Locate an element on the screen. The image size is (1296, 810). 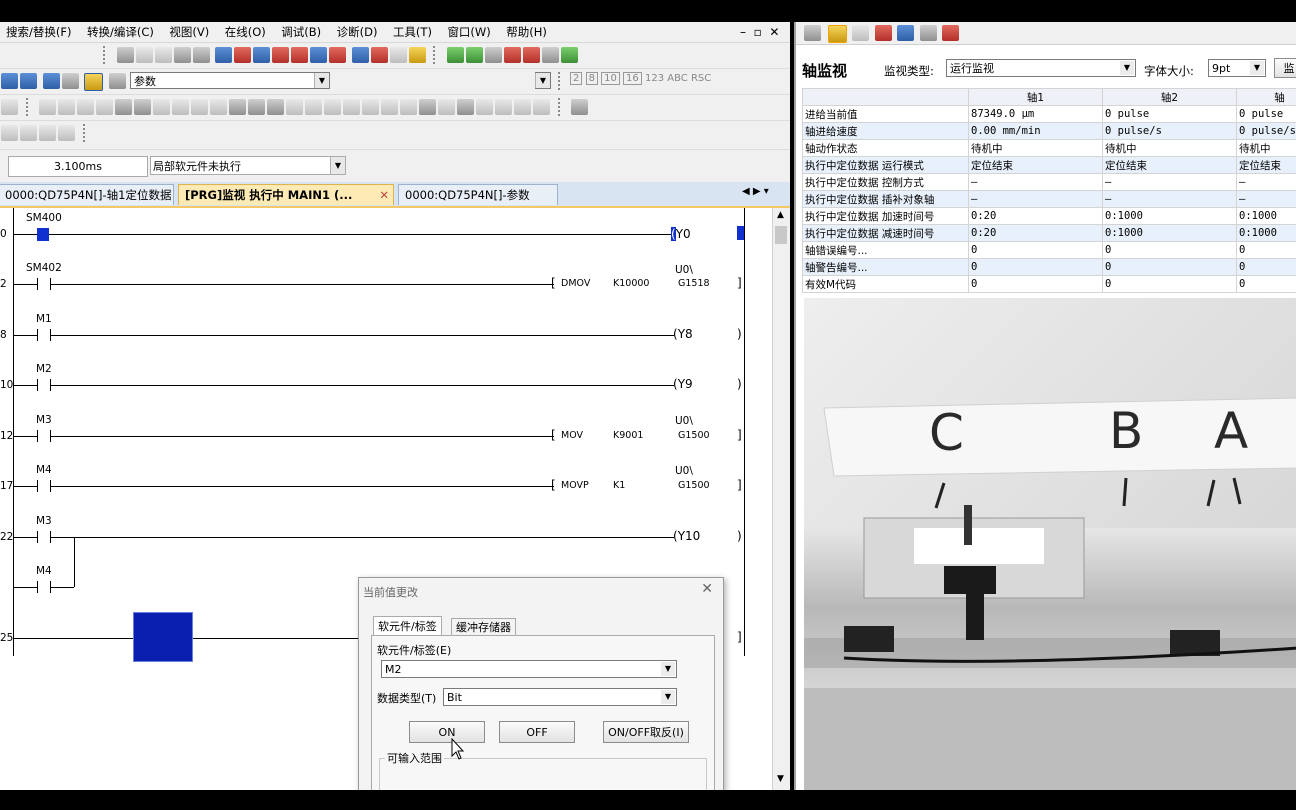
contact-sm400-on is located at coordinates (43, 234).